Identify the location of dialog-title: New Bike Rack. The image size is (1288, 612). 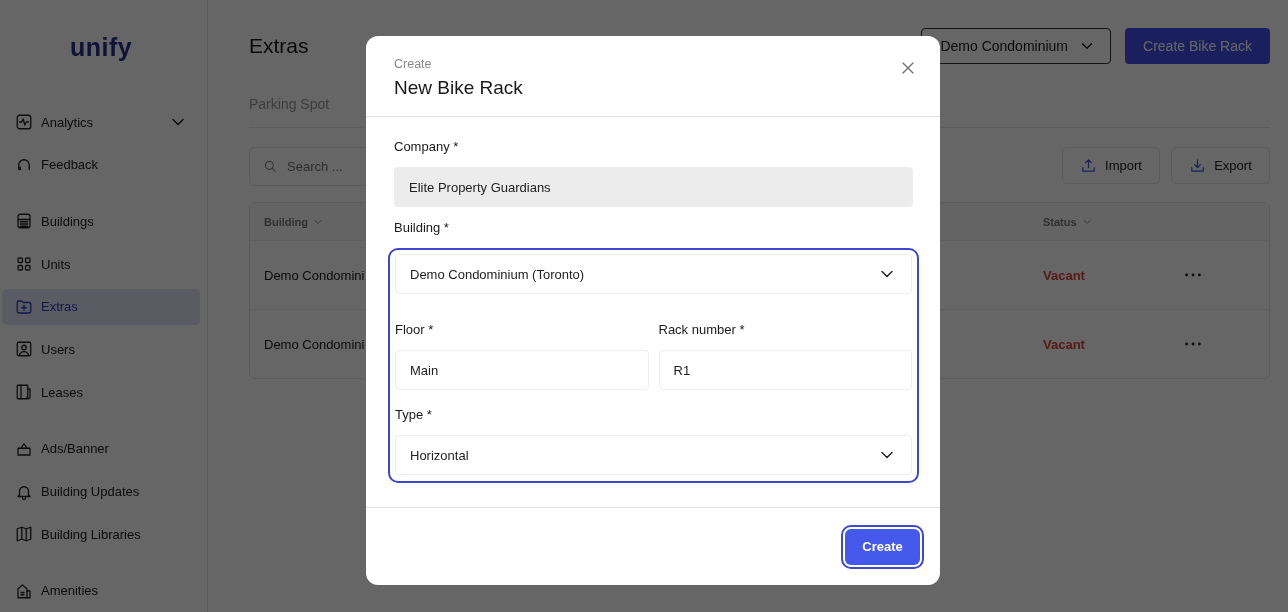
(458, 88).